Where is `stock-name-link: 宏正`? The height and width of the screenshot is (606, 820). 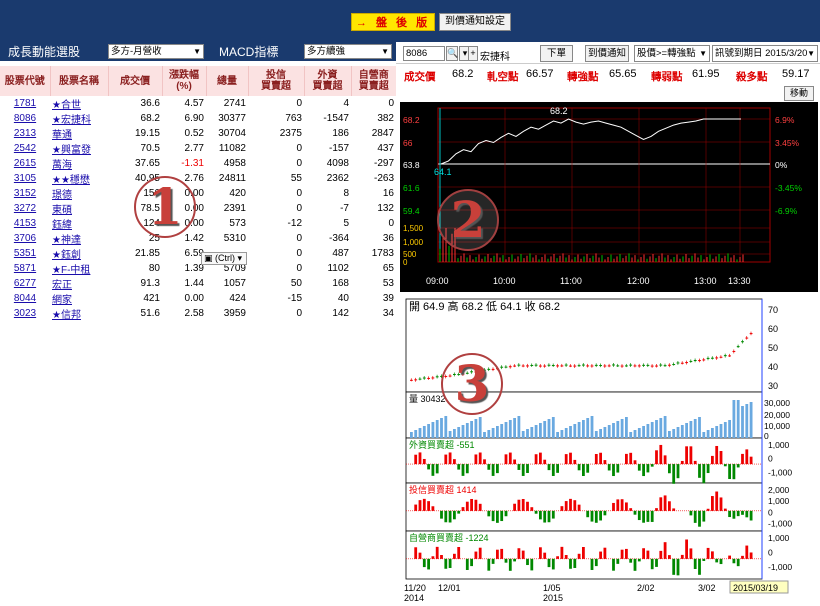 stock-name-link: 宏正 is located at coordinates (79, 283).